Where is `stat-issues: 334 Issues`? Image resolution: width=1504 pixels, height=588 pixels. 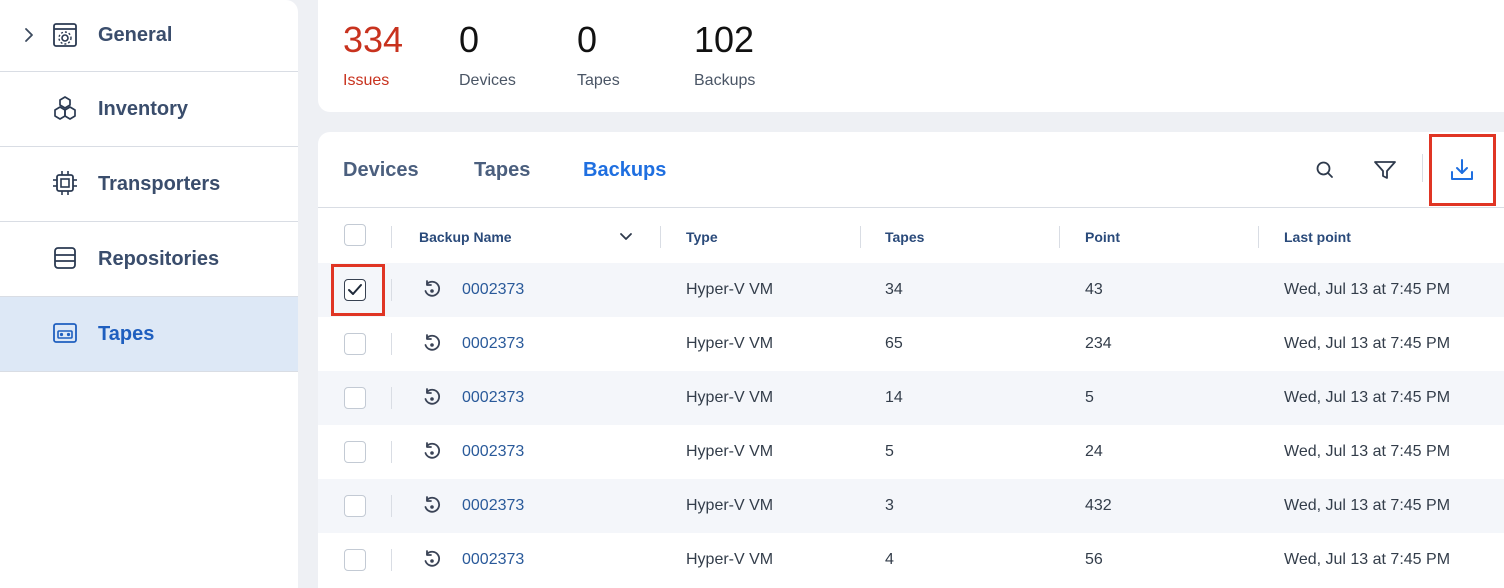
stat-issues: 334 Issues is located at coordinates (373, 55).